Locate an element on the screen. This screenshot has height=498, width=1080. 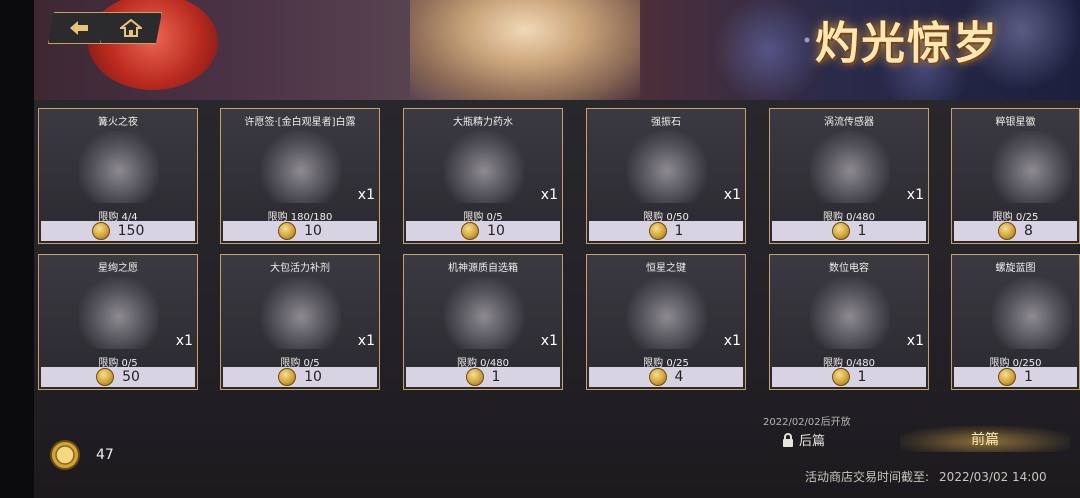
deadline-value: 2022/03/02 14:00 is located at coordinates (993, 477).